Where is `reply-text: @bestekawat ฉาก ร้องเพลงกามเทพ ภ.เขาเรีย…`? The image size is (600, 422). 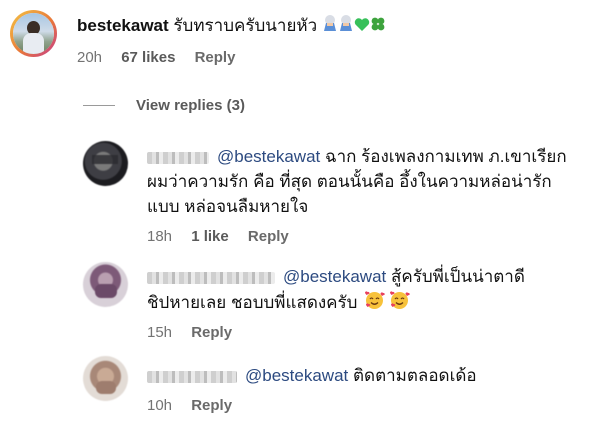 reply-text: @bestekawat ฉาก ร้องเพลงกามเทพ ภ.เขาเรีย… is located at coordinates (357, 157).